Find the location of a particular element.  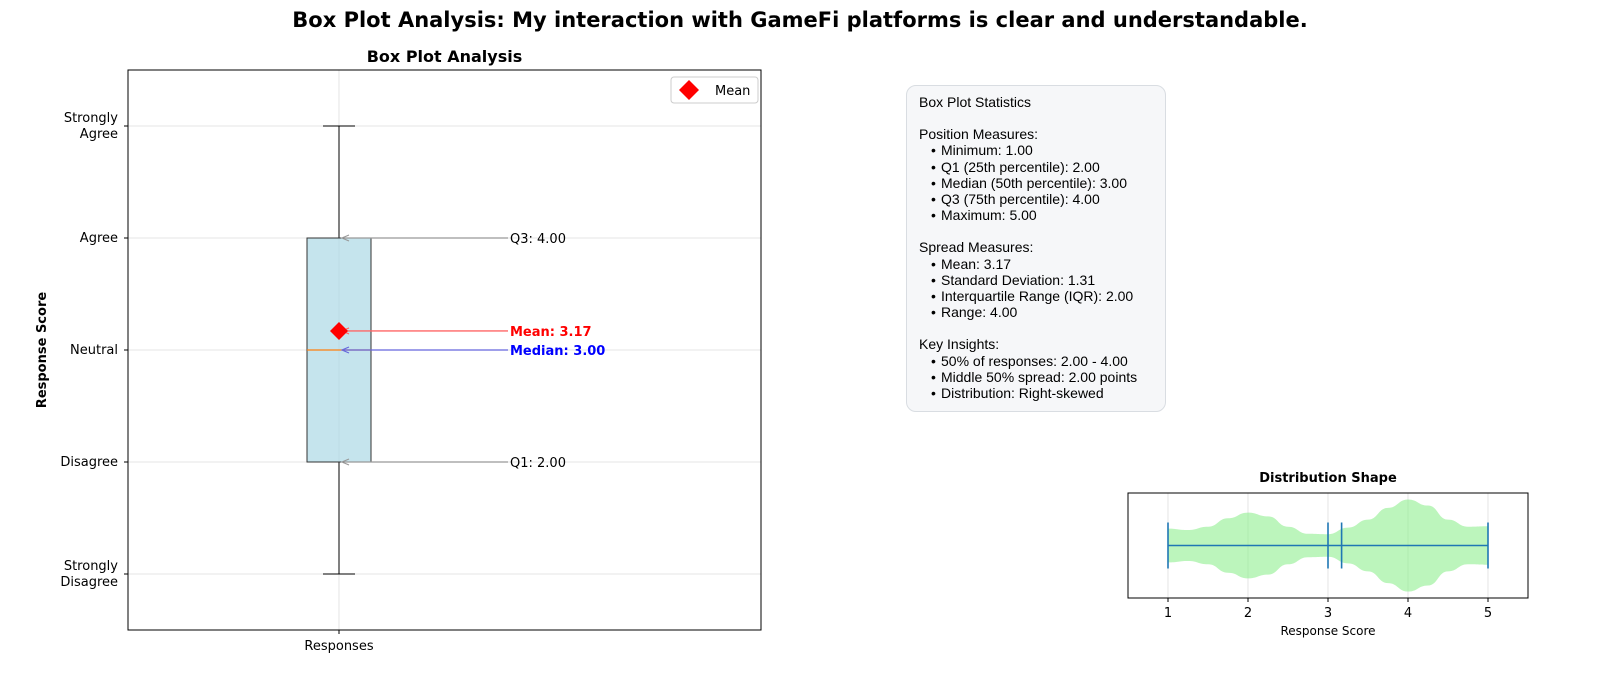

stat-item: Middle 50% spread: 2.00 points is located at coordinates (1036, 377).